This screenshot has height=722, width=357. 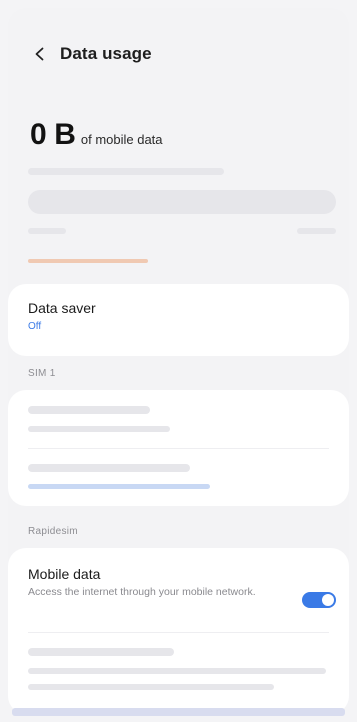 What do you see at coordinates (119, 486) in the screenshot?
I see `loading-placeholder-line-accent` at bounding box center [119, 486].